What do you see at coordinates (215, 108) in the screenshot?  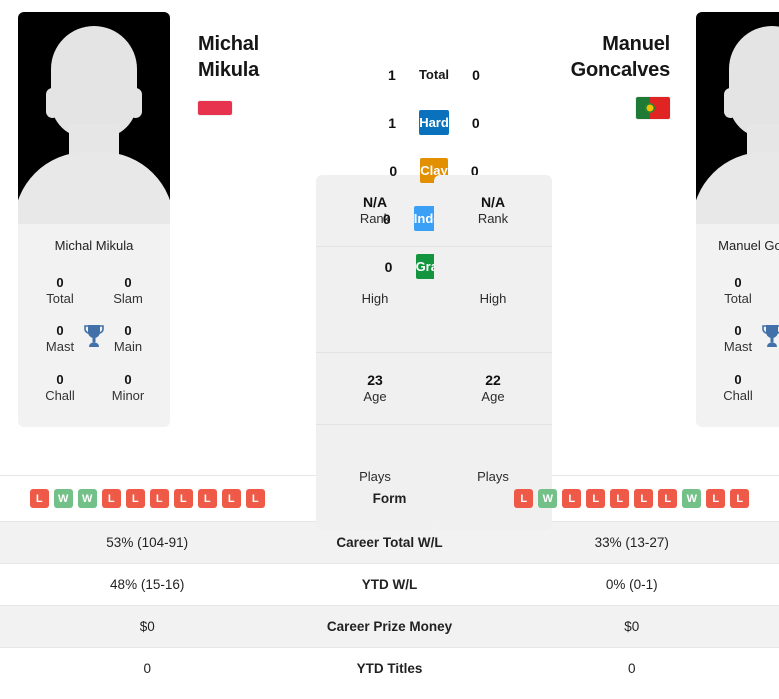 I see `left-player-flag` at bounding box center [215, 108].